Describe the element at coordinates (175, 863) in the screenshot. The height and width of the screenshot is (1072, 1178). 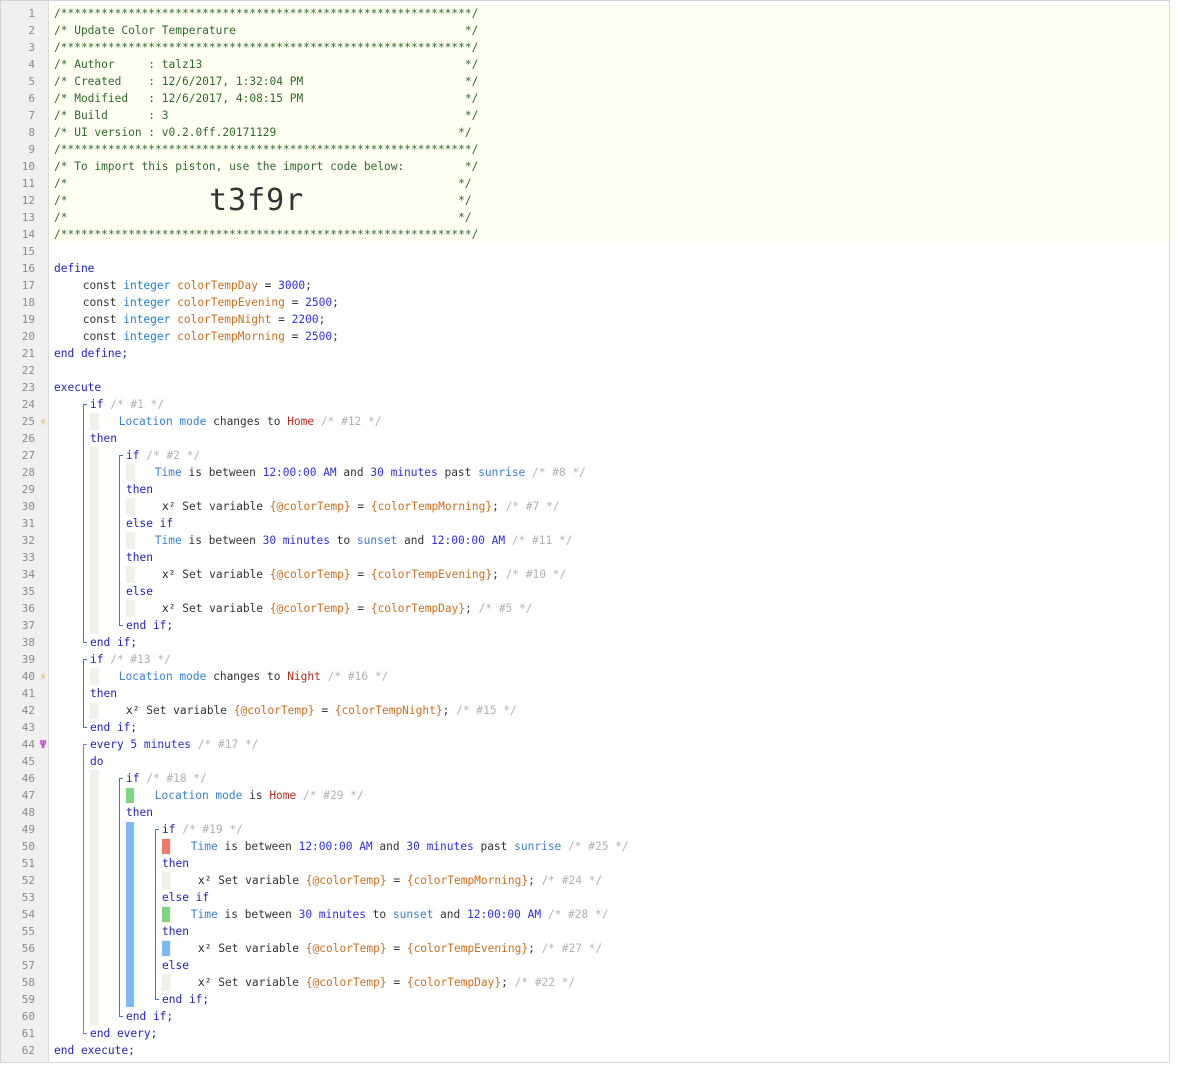
I see `code-token: then` at that location.